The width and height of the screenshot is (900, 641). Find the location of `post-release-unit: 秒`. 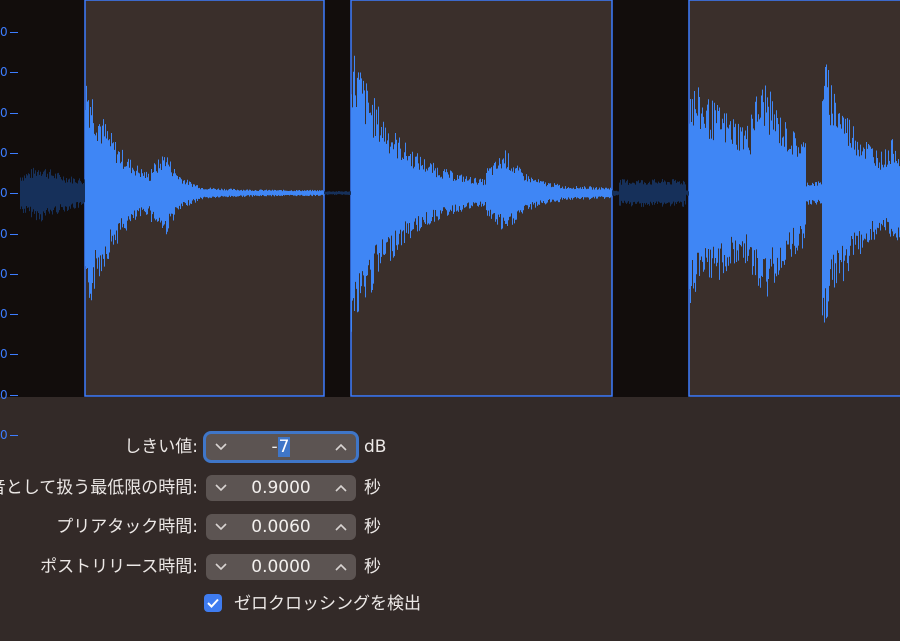

post-release-unit: 秒 is located at coordinates (372, 567).